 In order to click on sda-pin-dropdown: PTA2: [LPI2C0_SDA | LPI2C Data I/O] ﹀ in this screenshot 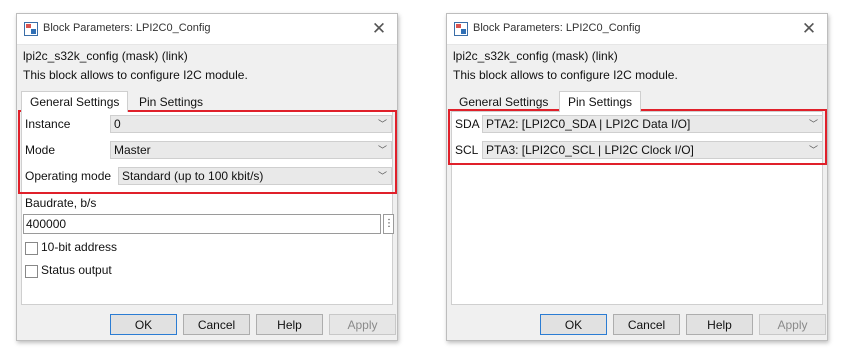, I will do `click(652, 124)`.